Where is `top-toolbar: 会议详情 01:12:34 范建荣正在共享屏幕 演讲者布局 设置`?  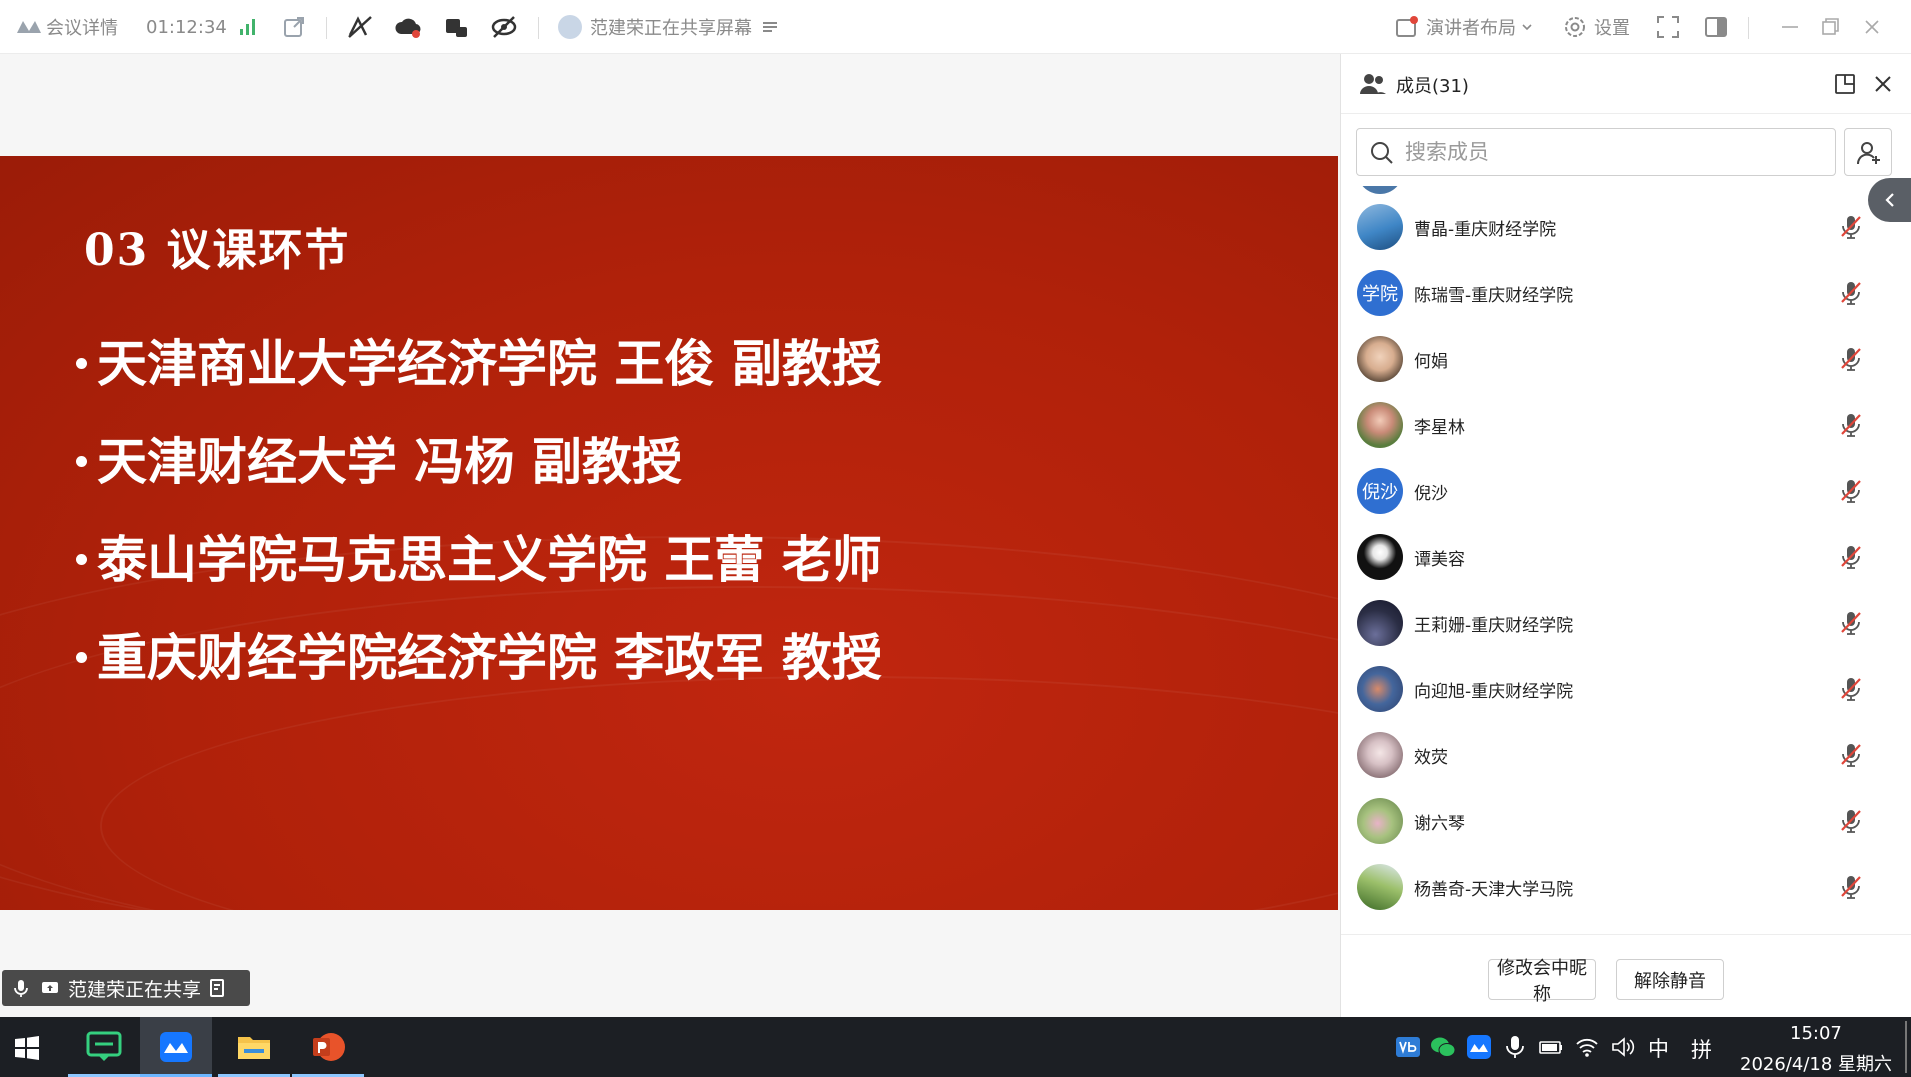 top-toolbar: 会议详情 01:12:34 范建荣正在共享屏幕 演讲者布局 设置 is located at coordinates (955, 27).